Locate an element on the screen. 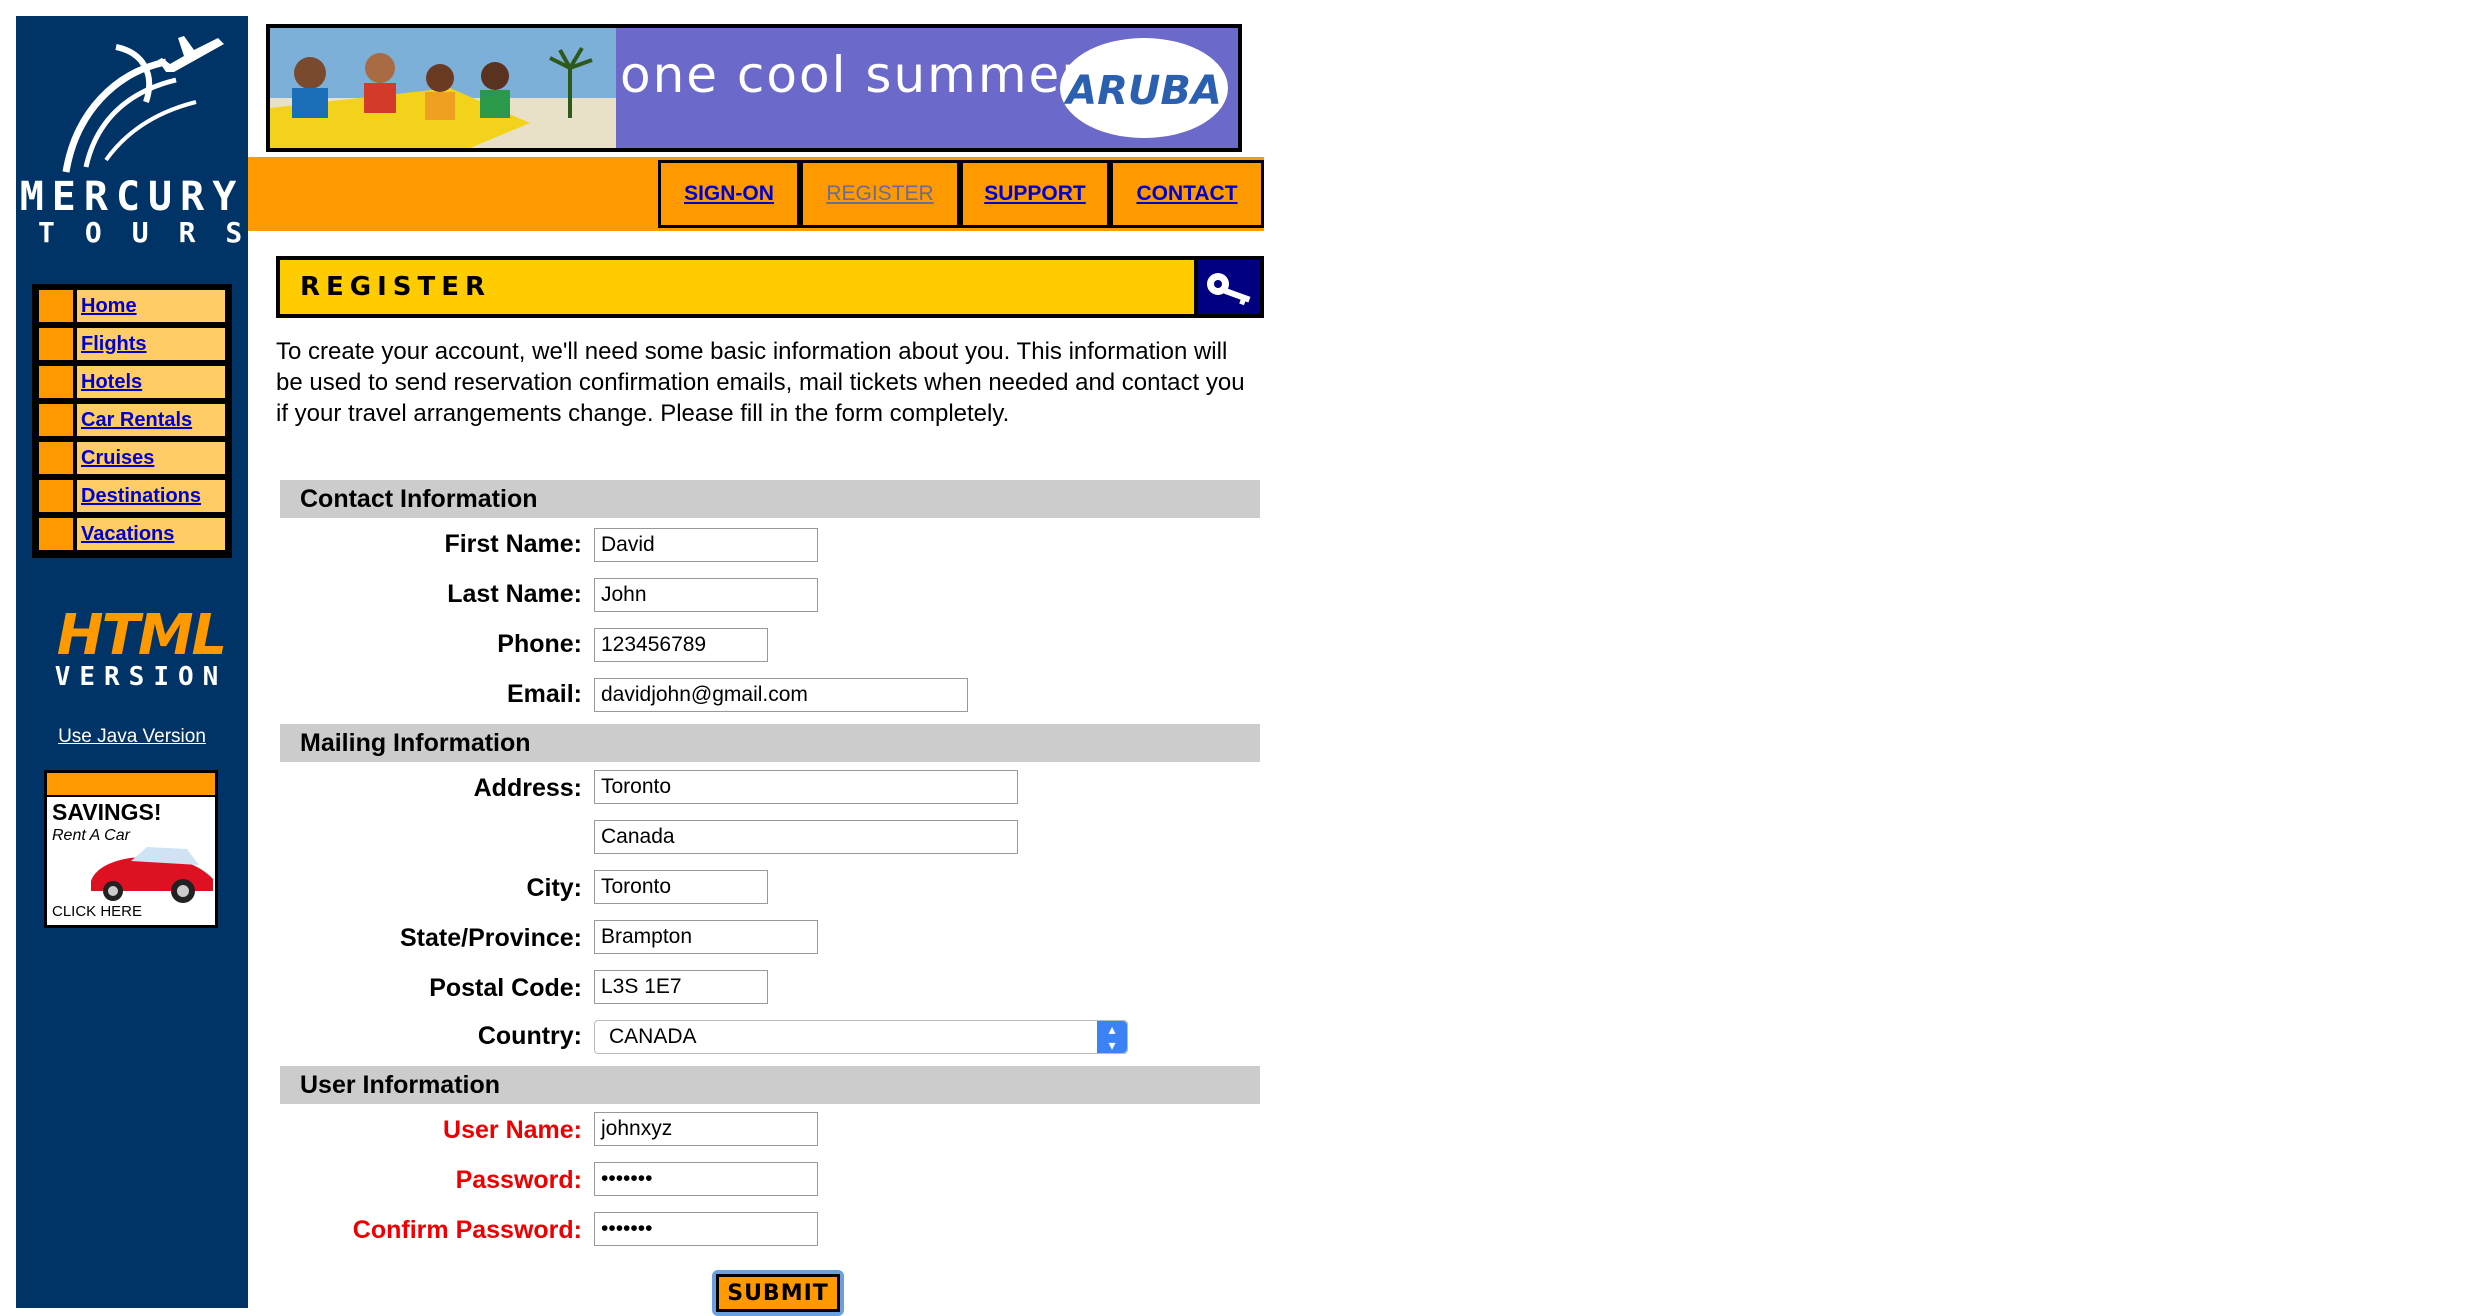  phone-label: Phone: is located at coordinates (539, 644).